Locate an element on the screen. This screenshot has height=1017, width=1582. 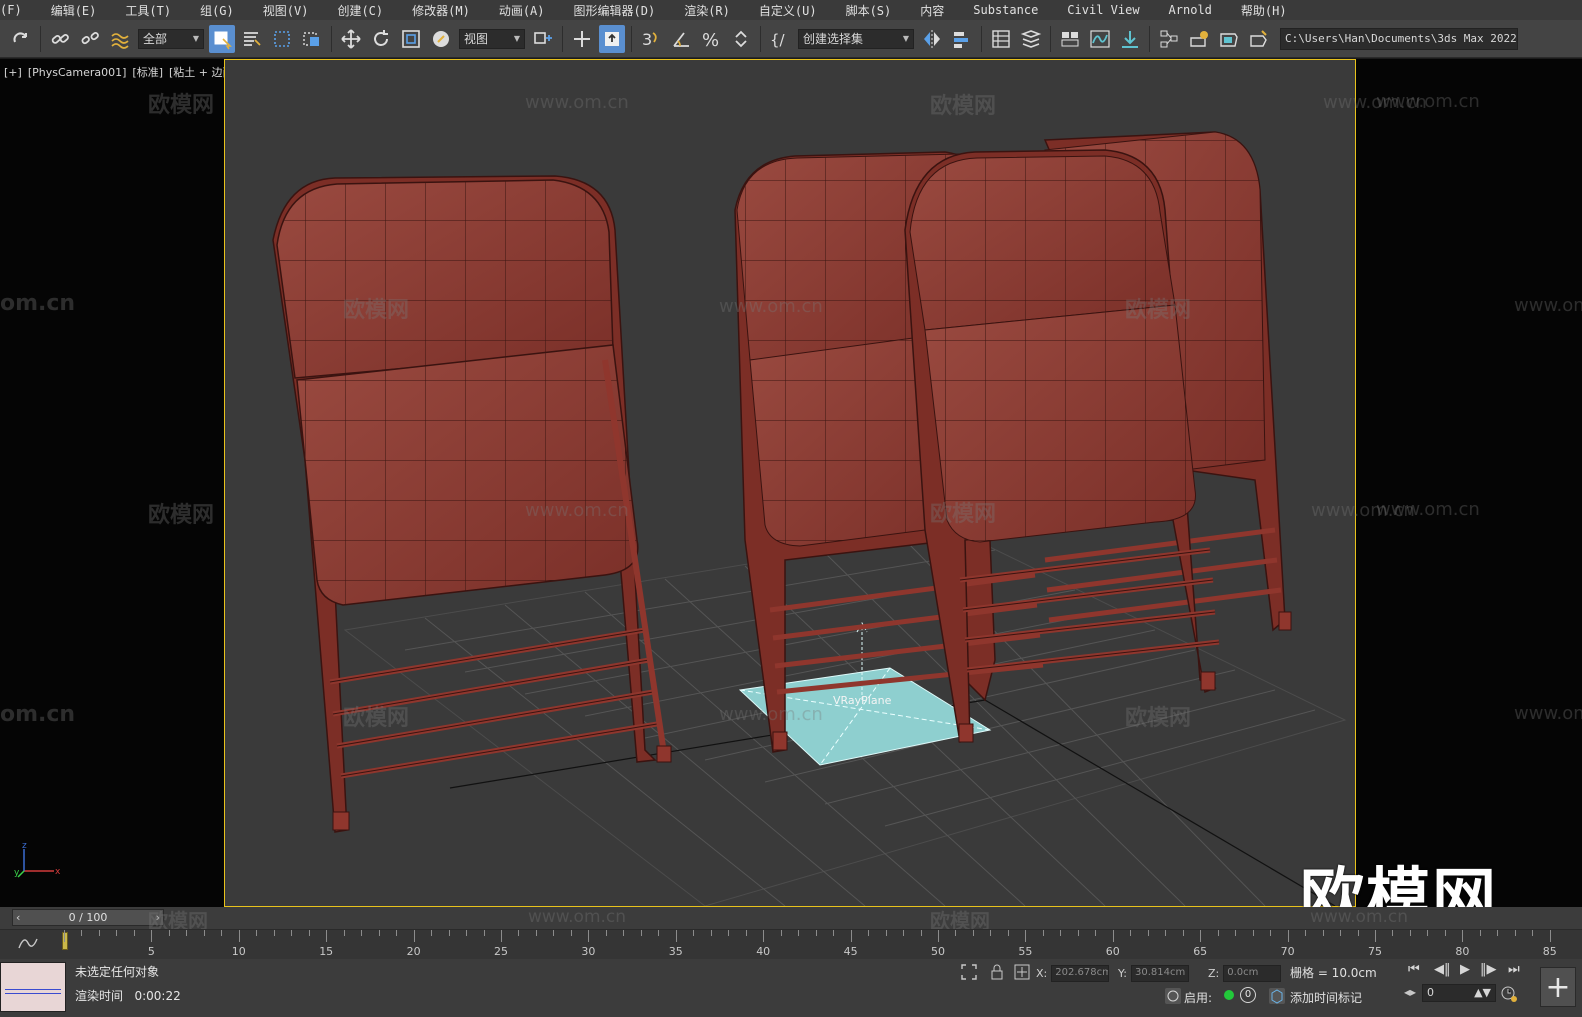
viewport-standard-menu: [标准] is located at coordinates (147, 72).